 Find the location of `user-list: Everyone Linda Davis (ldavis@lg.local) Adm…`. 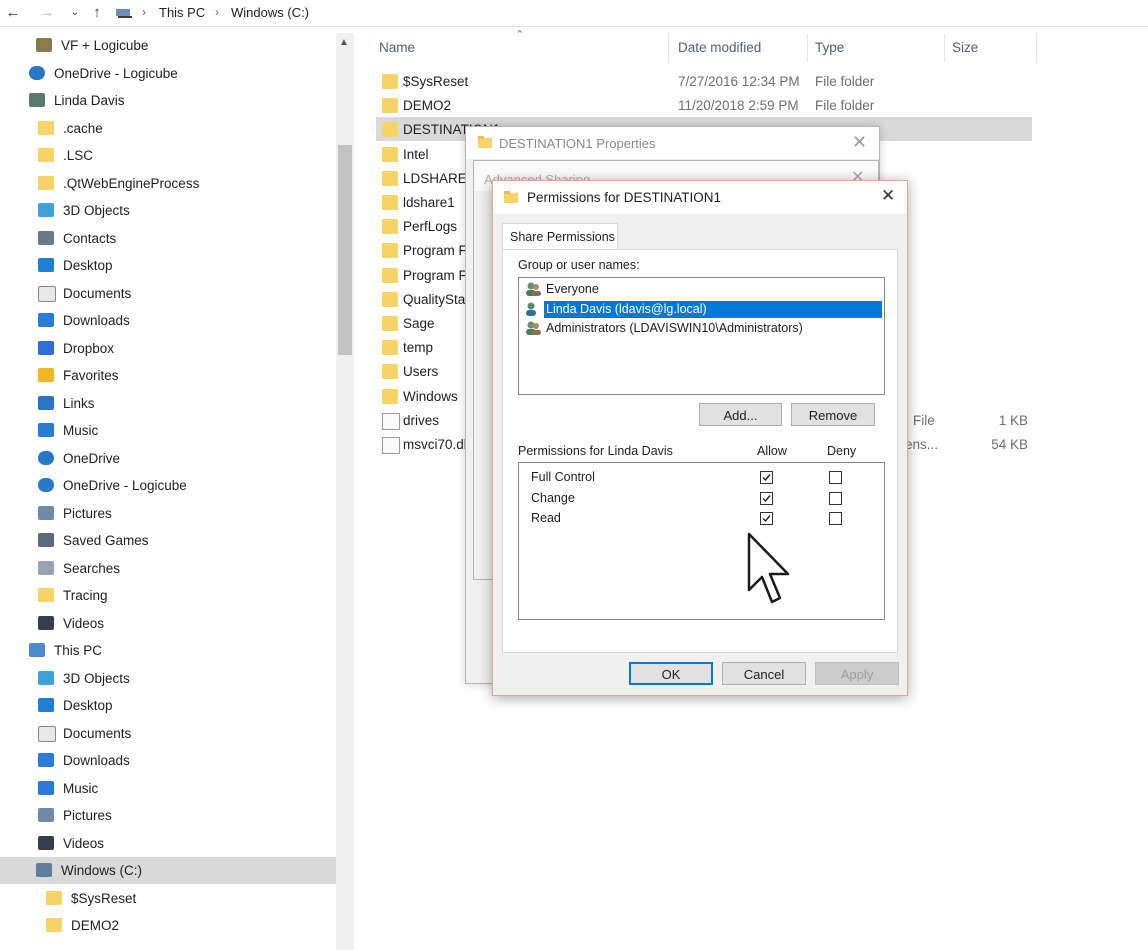

user-list: Everyone Linda Davis (ldavis@lg.local) Adm… is located at coordinates (701, 336).